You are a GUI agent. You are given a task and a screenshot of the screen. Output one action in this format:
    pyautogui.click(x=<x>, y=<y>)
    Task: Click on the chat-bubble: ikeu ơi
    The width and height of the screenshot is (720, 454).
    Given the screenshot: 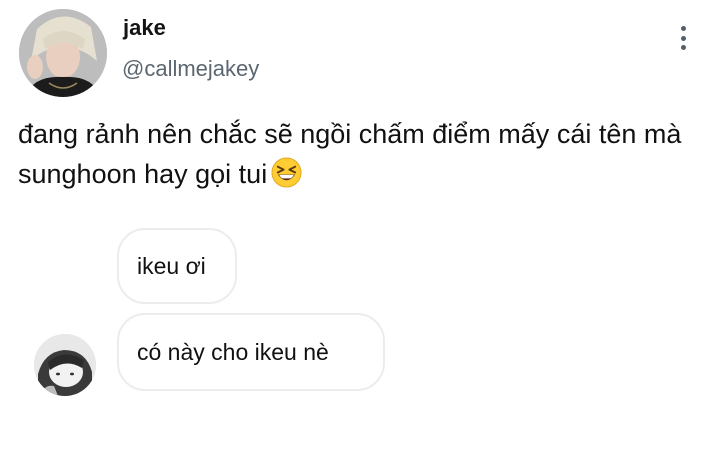 What is the action you would take?
    pyautogui.click(x=177, y=266)
    